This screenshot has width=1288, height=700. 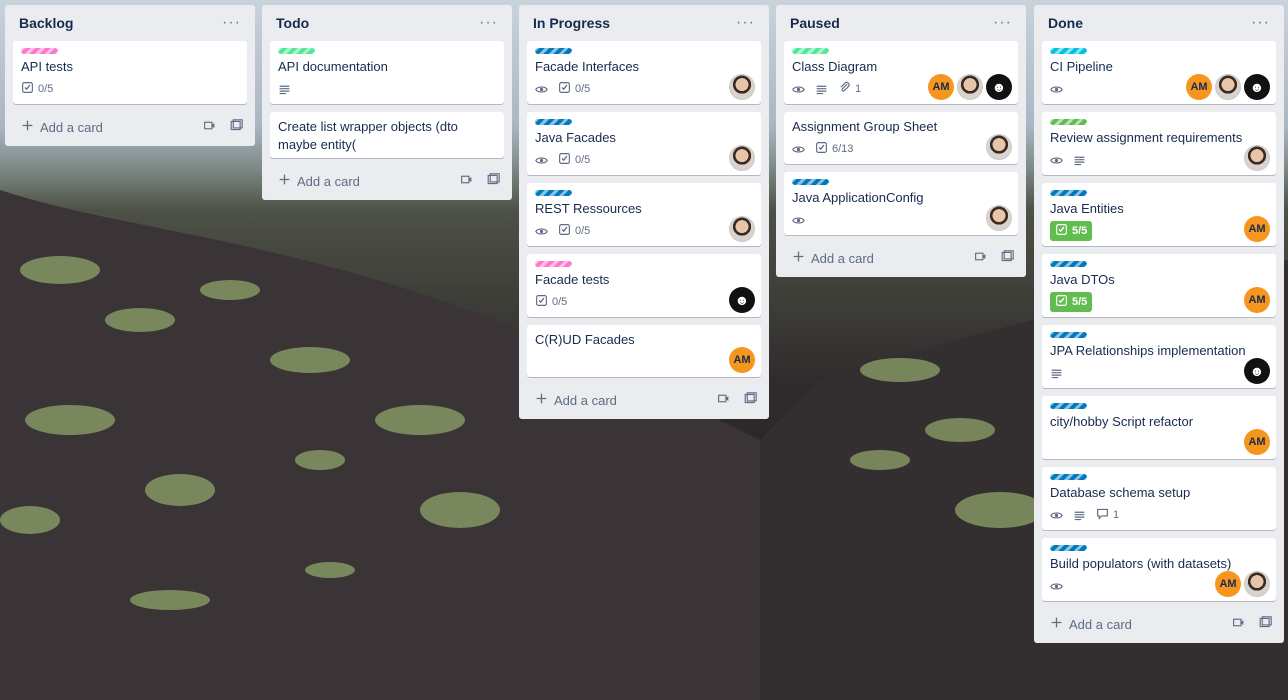 I want to click on list-title: Todo, so click(x=292, y=23).